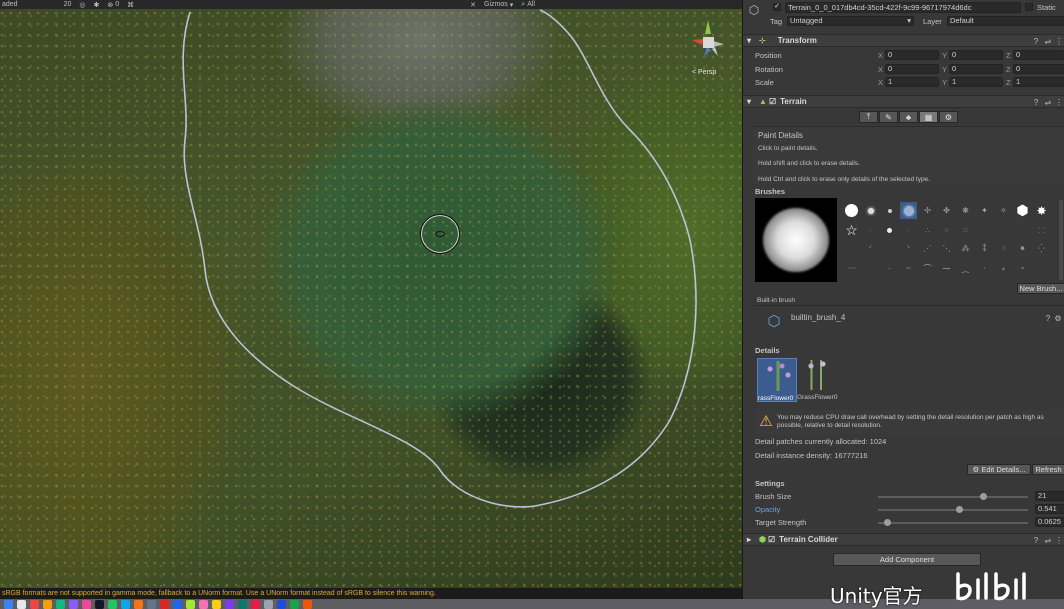  What do you see at coordinates (473, 5) in the screenshot?
I see `tools-toggle: ✕` at bounding box center [473, 5].